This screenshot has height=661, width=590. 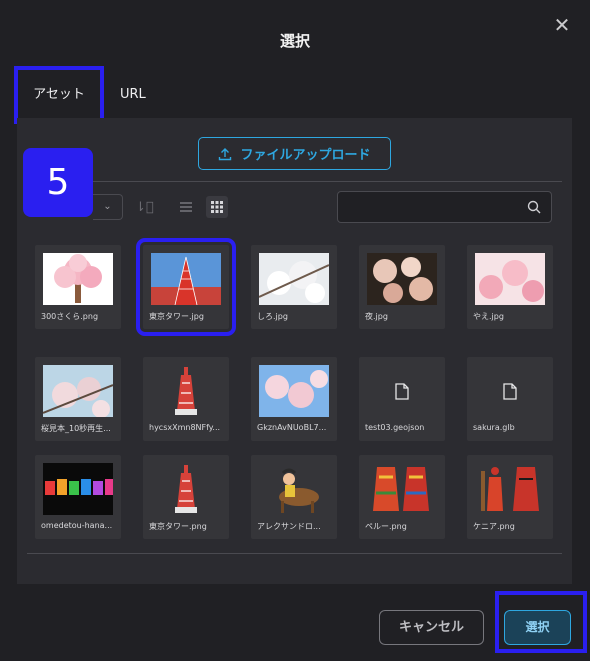 I want to click on asset-item: ケニア.png, so click(x=510, y=497).